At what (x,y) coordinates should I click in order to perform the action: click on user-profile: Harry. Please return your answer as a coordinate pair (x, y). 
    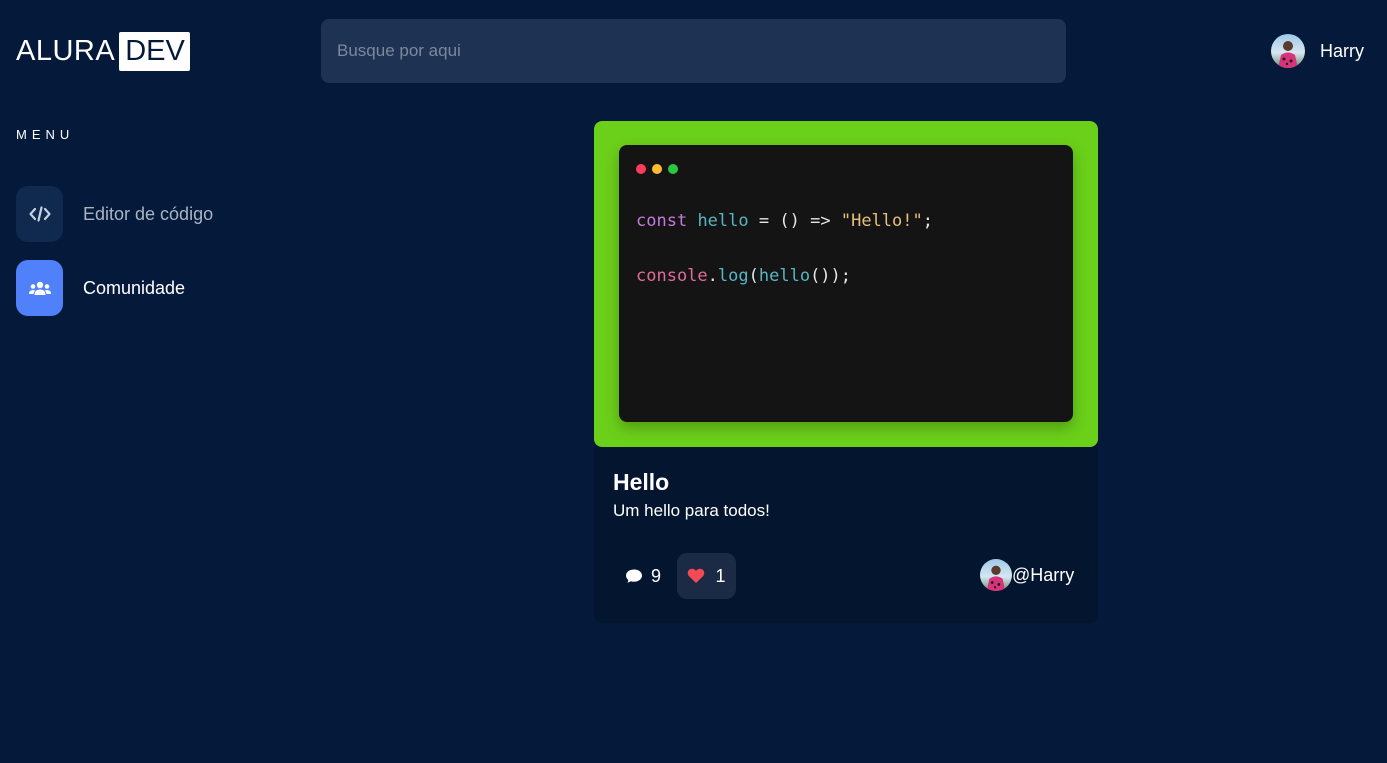
    Looking at the image, I should click on (1317, 51).